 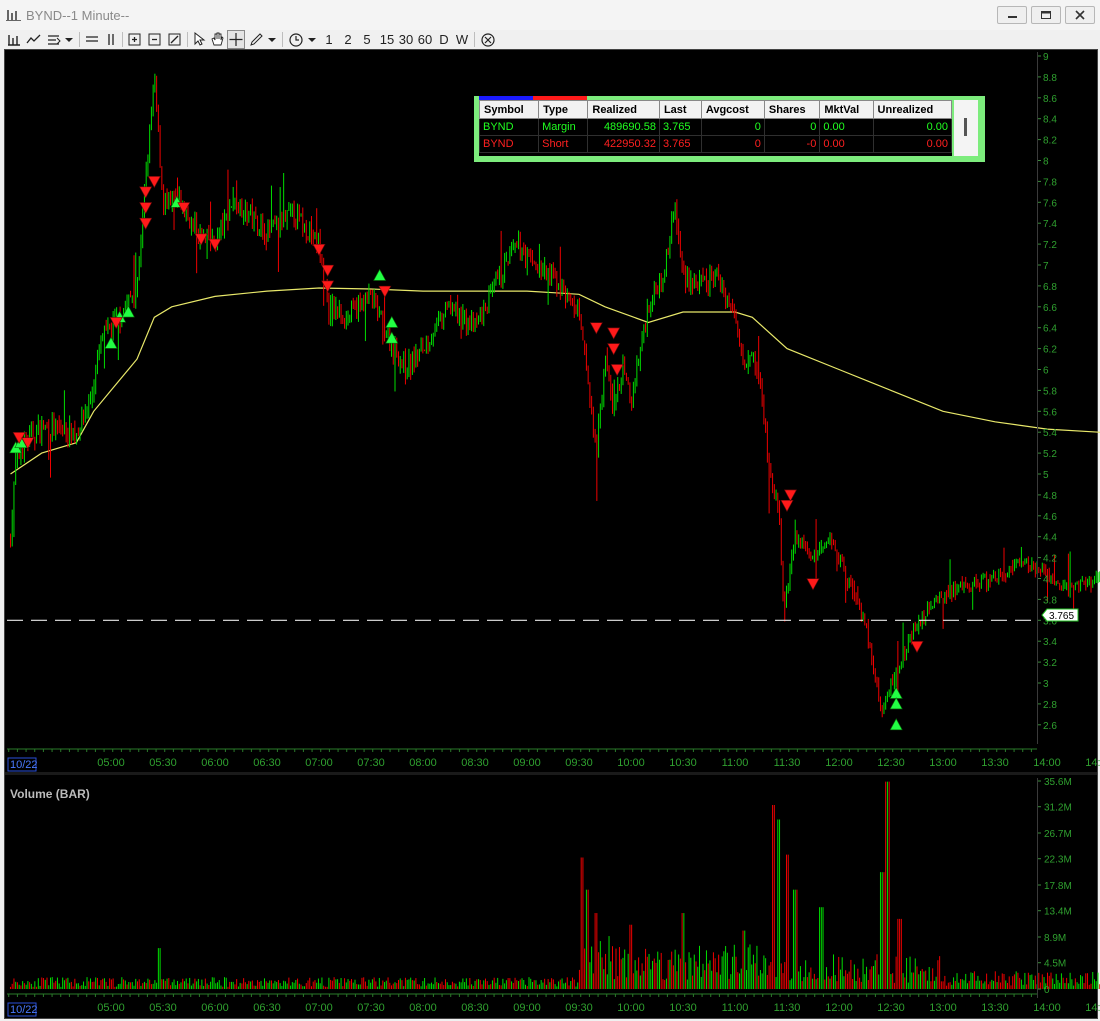 I want to click on time-tick-label: 06:30, so click(x=267, y=763).